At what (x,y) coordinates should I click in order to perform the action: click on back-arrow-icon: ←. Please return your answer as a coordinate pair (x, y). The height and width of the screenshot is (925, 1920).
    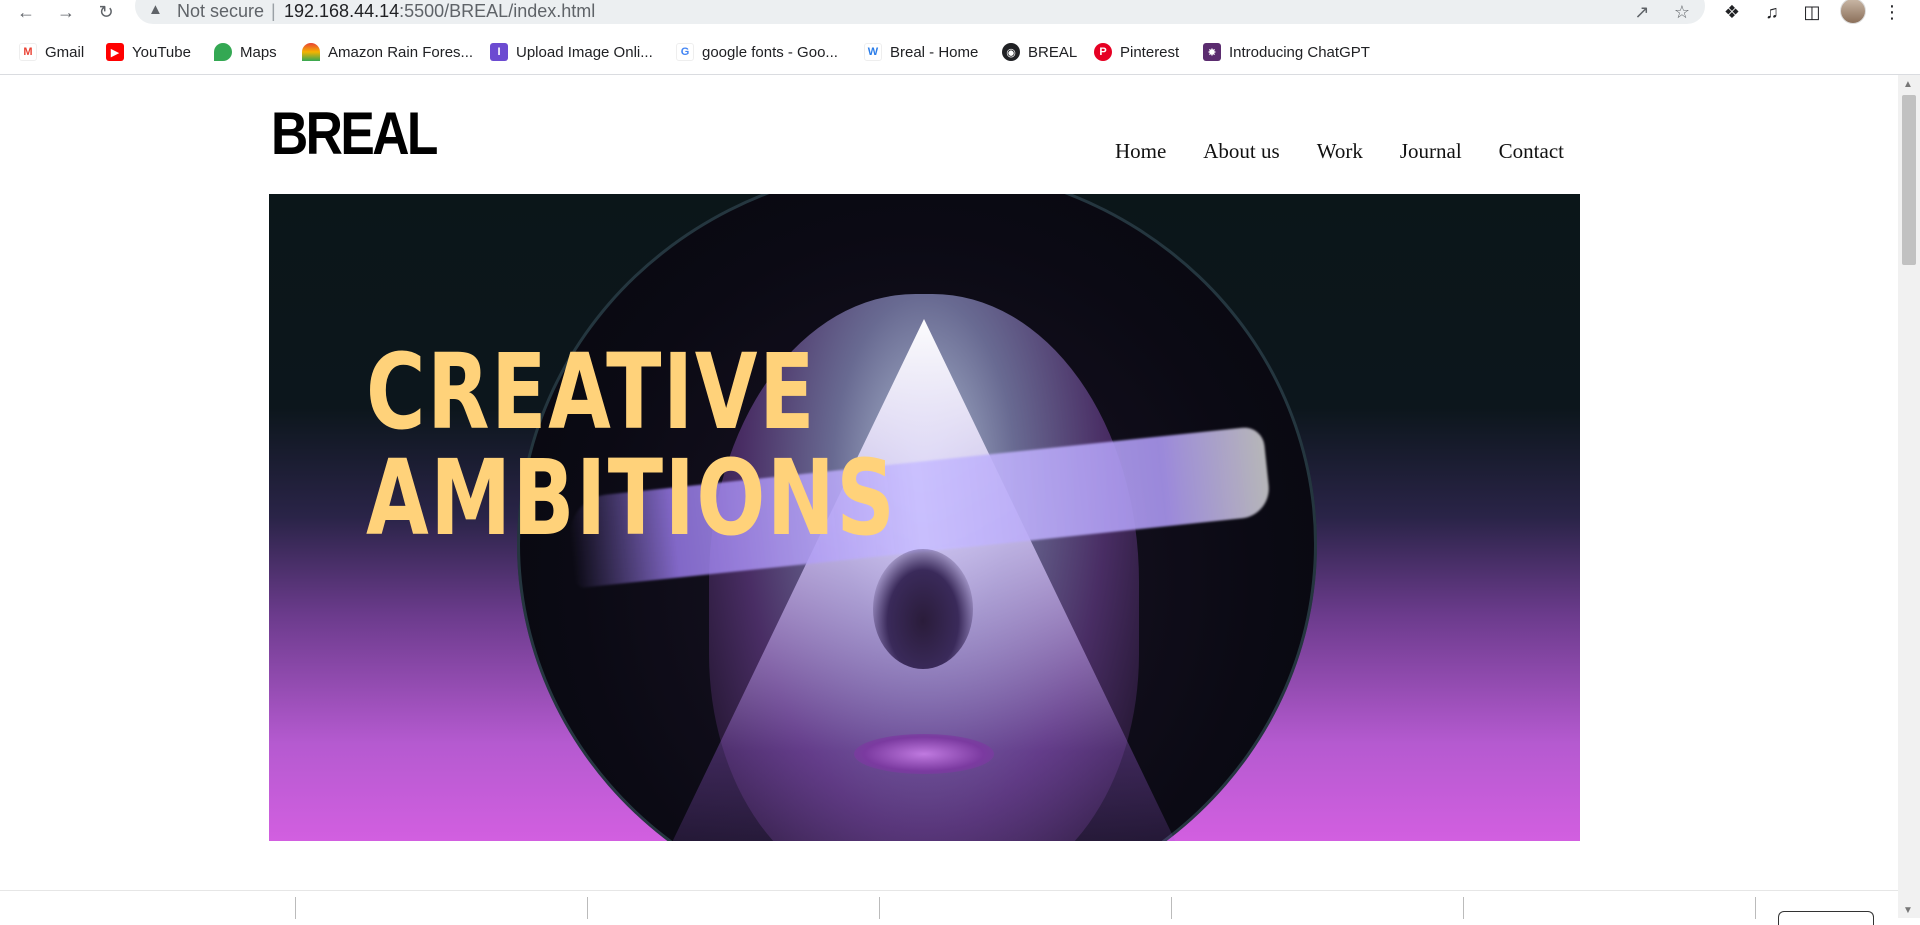
    Looking at the image, I should click on (26, 12).